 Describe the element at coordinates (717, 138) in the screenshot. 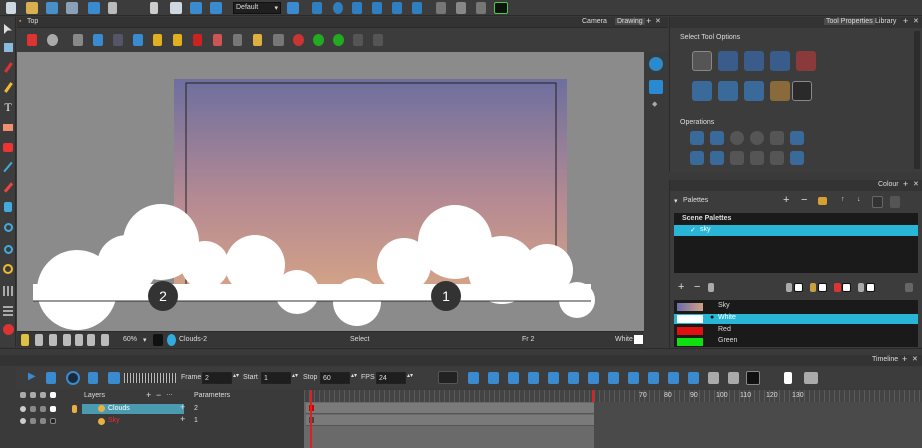

I see `flip-v-icon` at that location.